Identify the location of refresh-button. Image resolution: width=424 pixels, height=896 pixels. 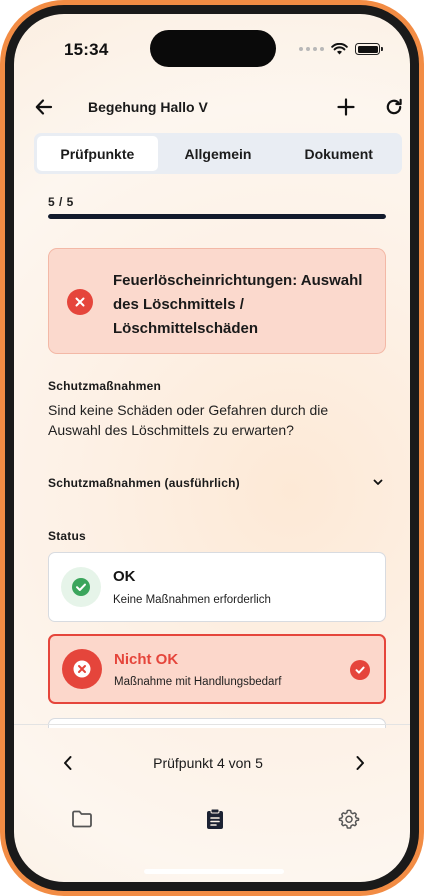
(394, 107).